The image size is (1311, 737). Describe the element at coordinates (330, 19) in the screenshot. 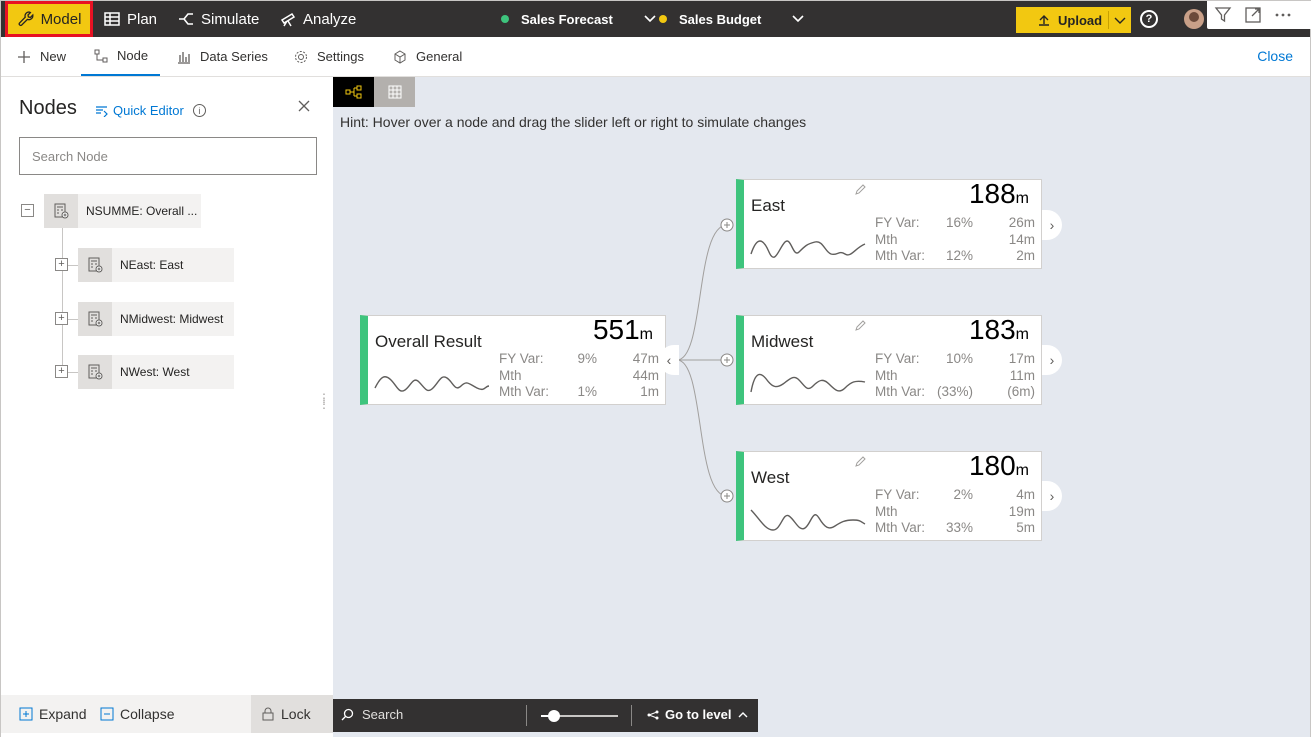

I see `analyze-label: Analyze` at that location.